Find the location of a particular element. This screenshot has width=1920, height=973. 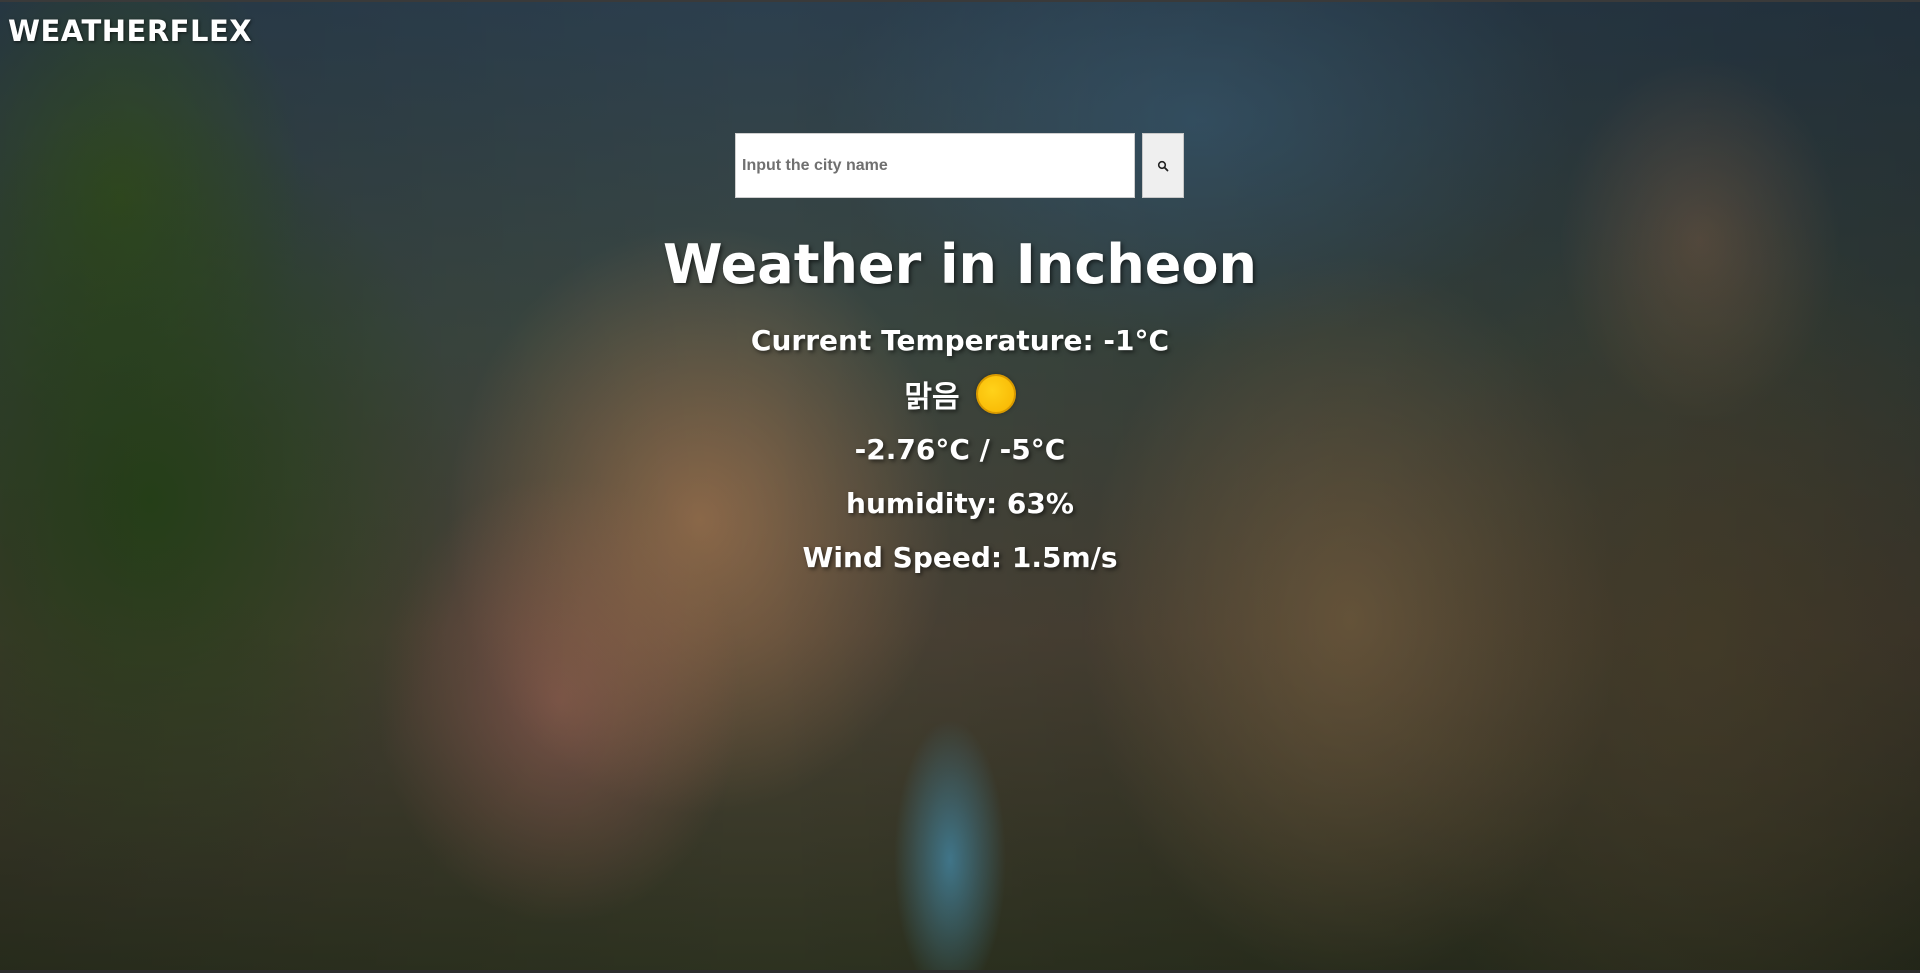

wind-speed: Wind Speed: 1.5m/s is located at coordinates (960, 557).